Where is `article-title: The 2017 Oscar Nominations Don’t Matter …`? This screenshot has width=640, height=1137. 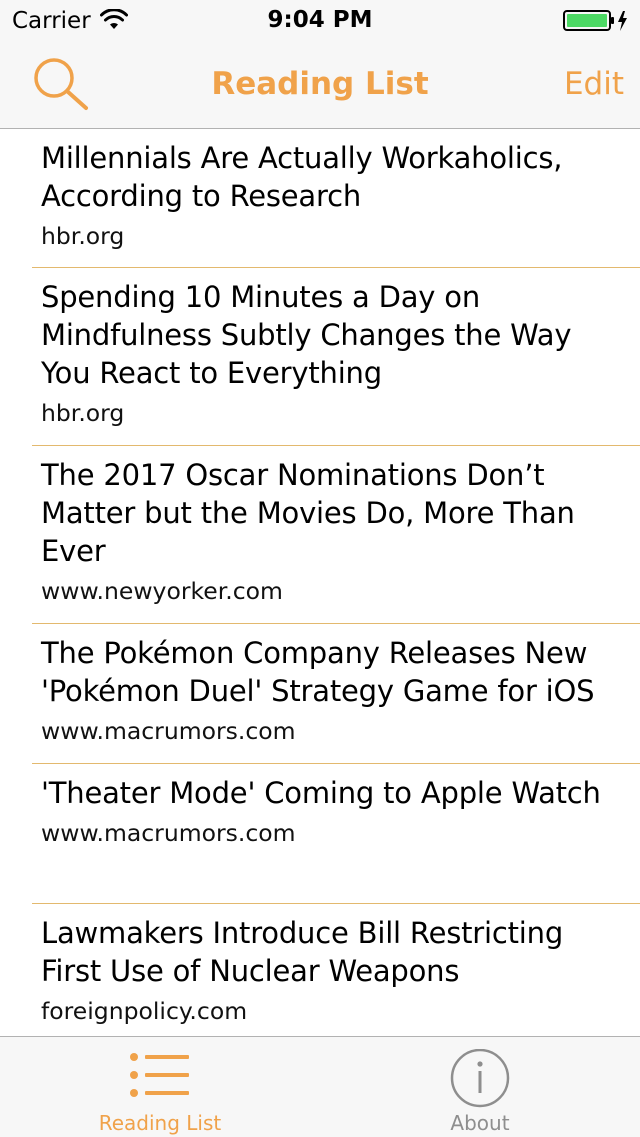 article-title: The 2017 Oscar Nominations Don’t Matter … is located at coordinates (308, 513).